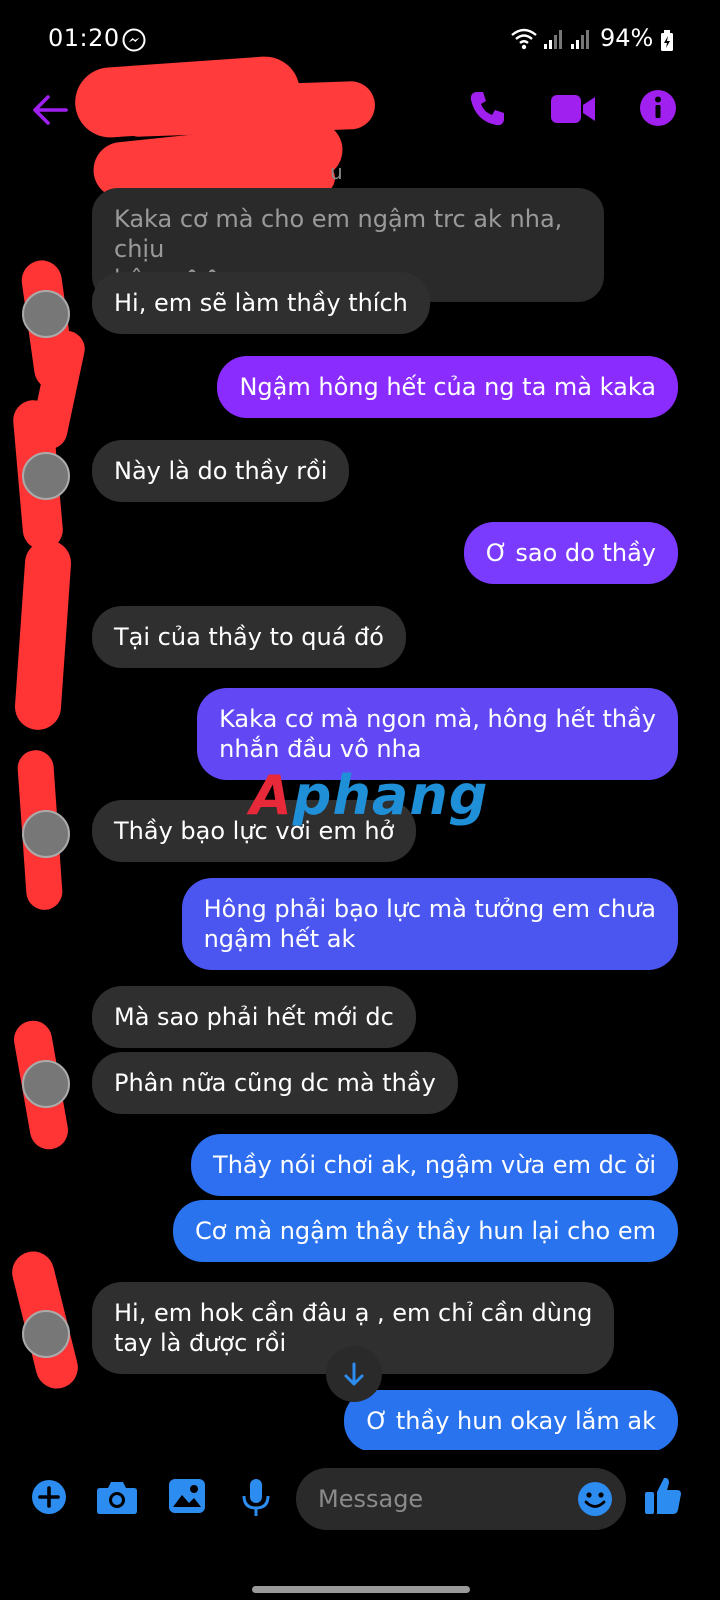 The image size is (720, 1600). What do you see at coordinates (360, 127) in the screenshot?
I see `chat-header` at bounding box center [360, 127].